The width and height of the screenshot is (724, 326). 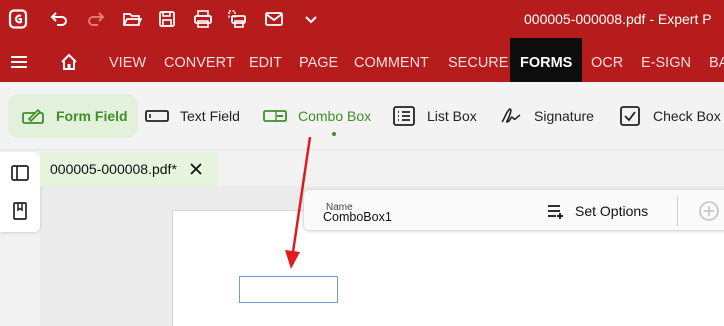 What do you see at coordinates (167, 19) in the screenshot?
I see `save-icon` at bounding box center [167, 19].